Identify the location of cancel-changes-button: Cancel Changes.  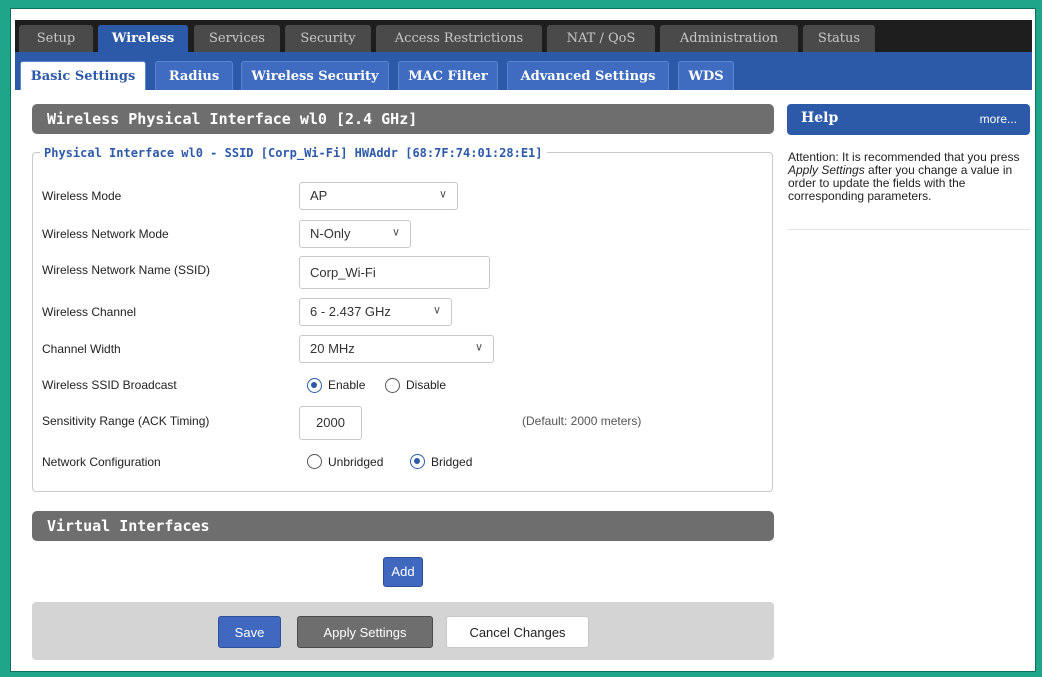
(517, 632).